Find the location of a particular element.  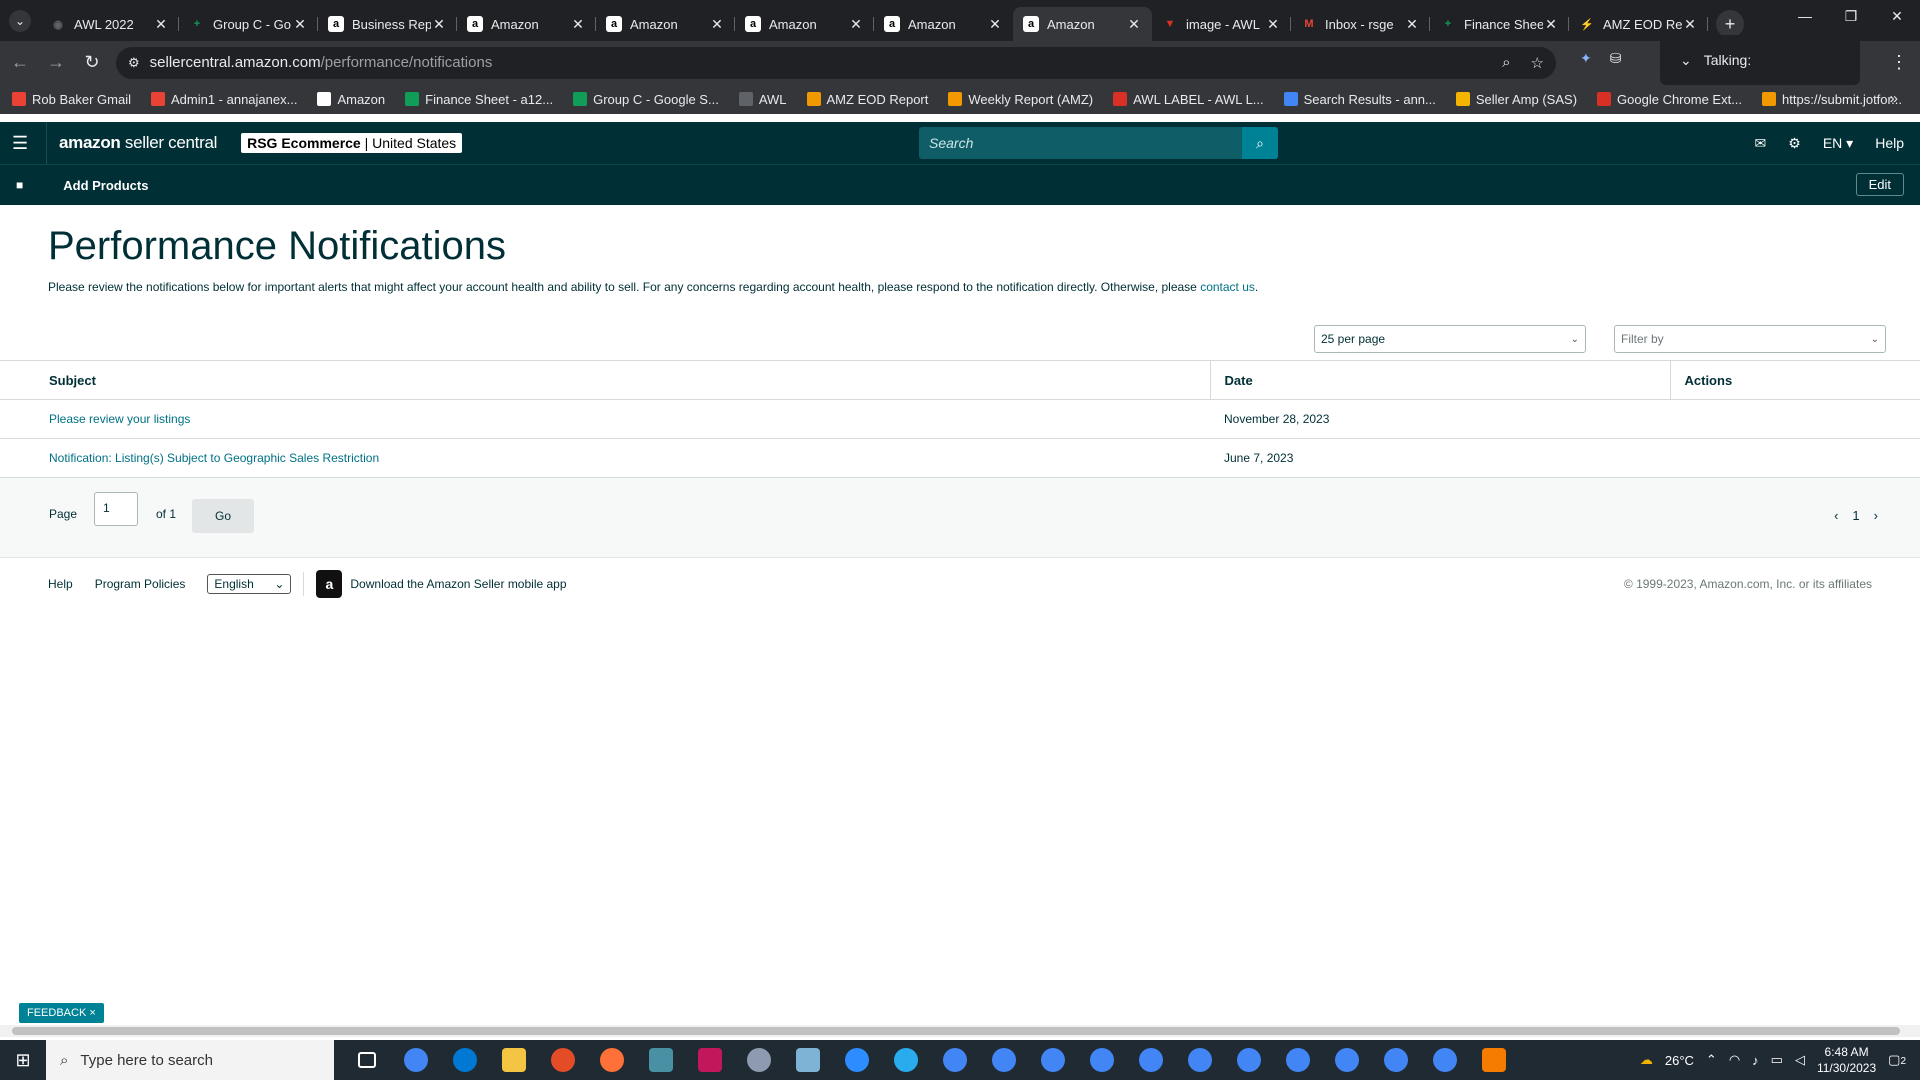

microphone-icon: ♪ is located at coordinates (1755, 1060).